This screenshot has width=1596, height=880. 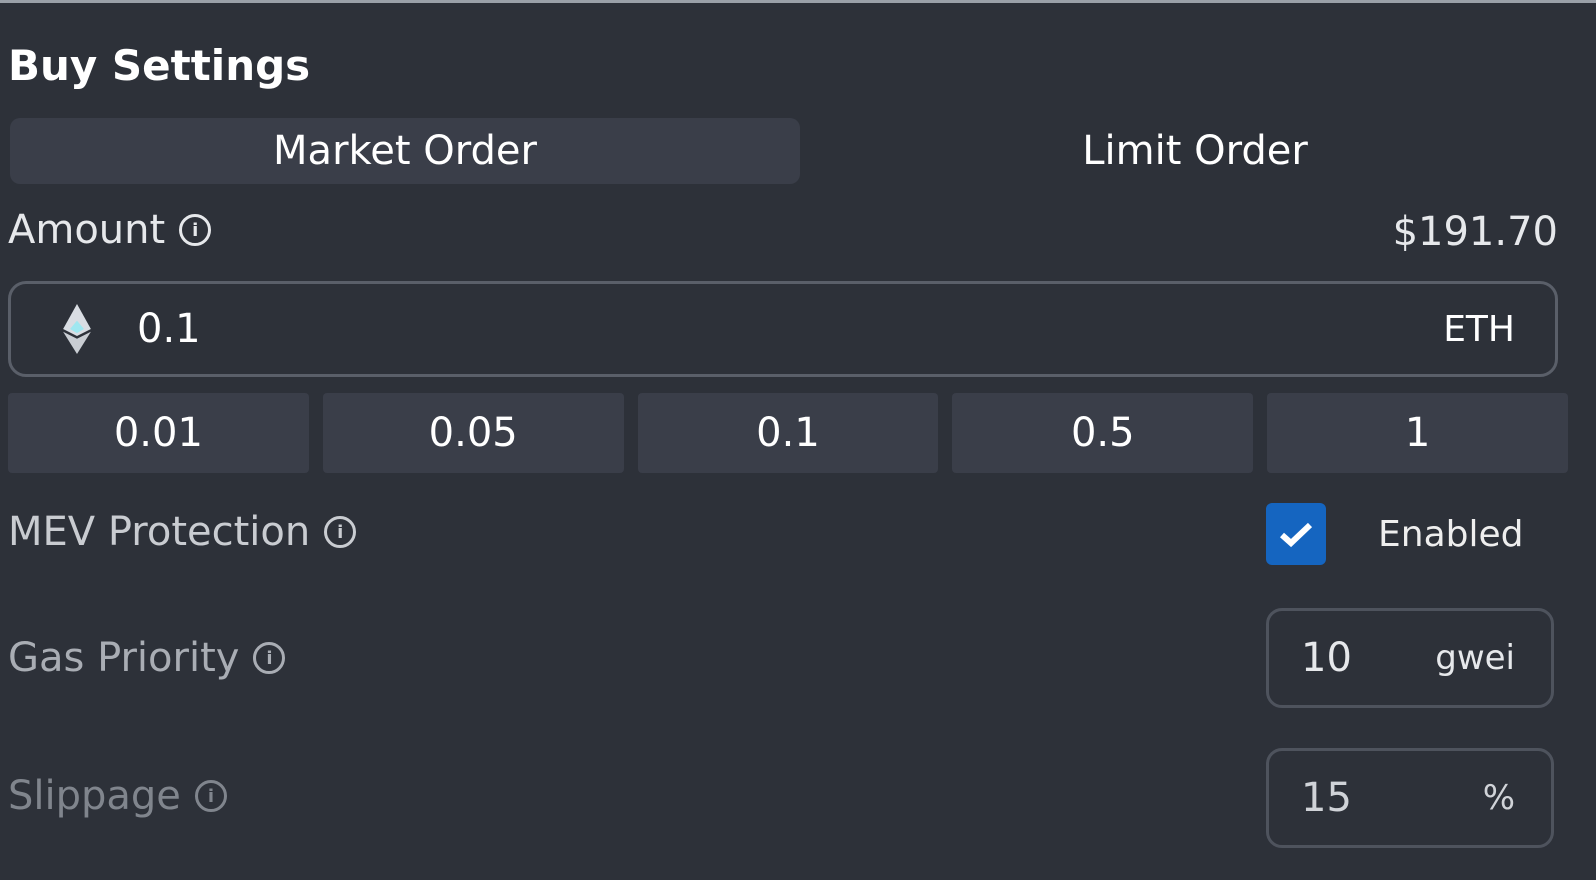 I want to click on preset-button: 0.5, so click(x=1103, y=433).